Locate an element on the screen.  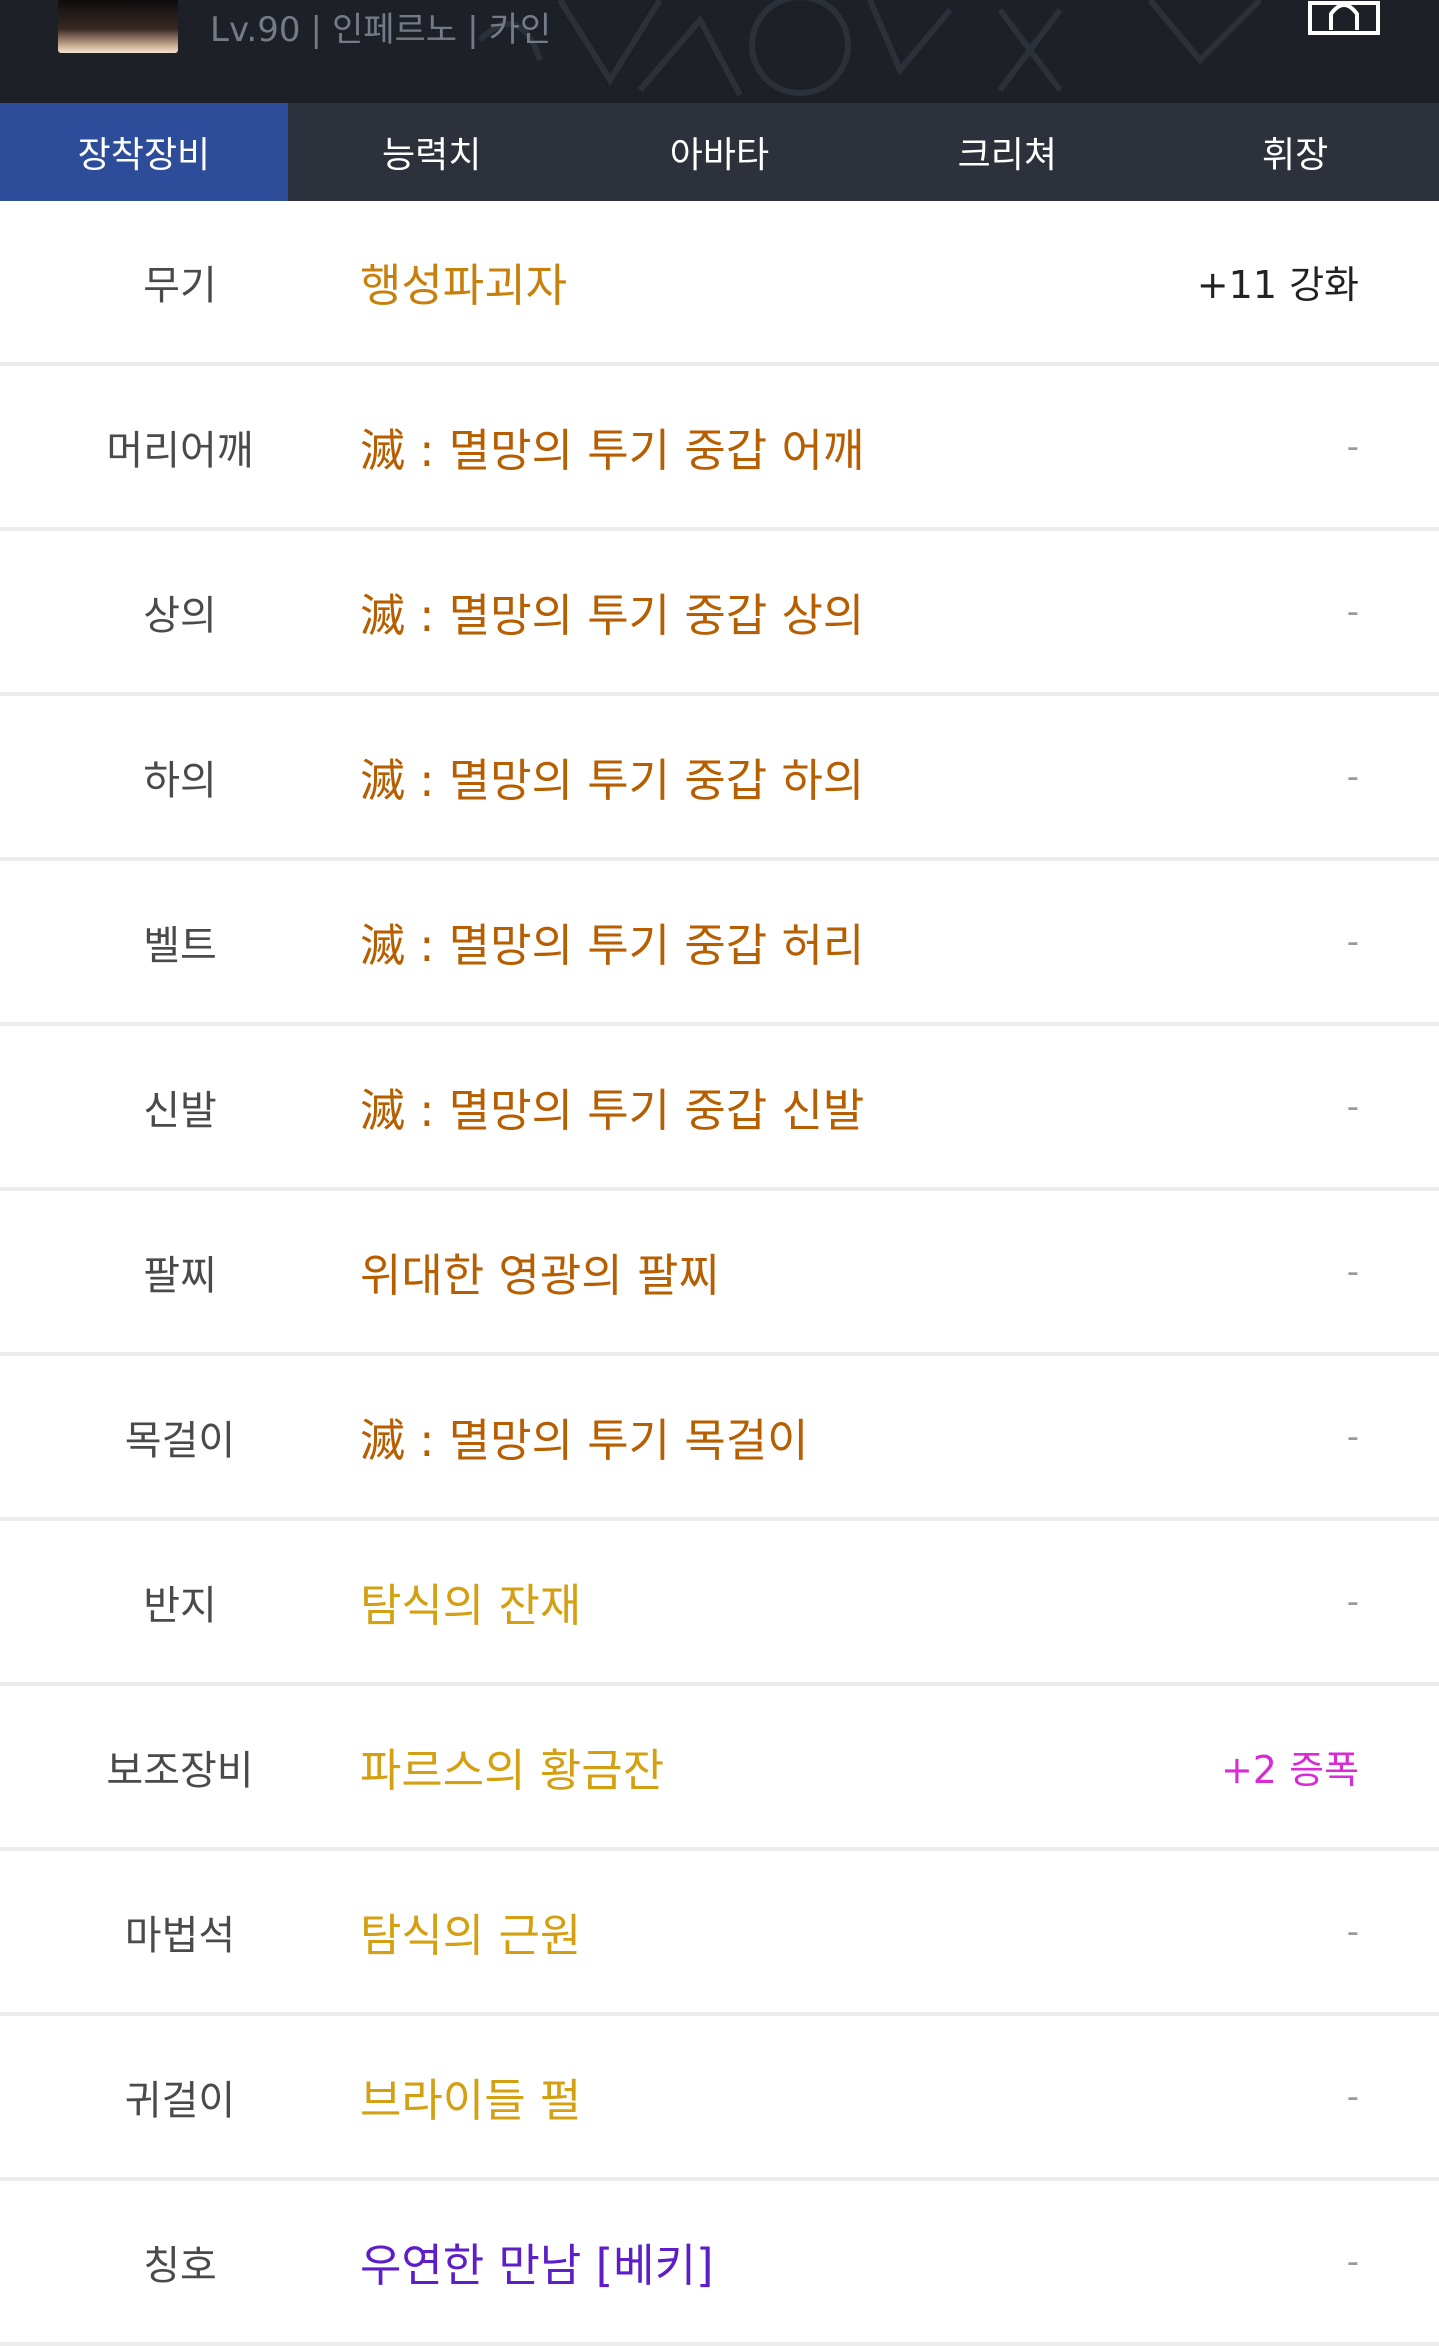
character-info: Lv.90 | 인페르노 | 카인 is located at coordinates (380, 30).